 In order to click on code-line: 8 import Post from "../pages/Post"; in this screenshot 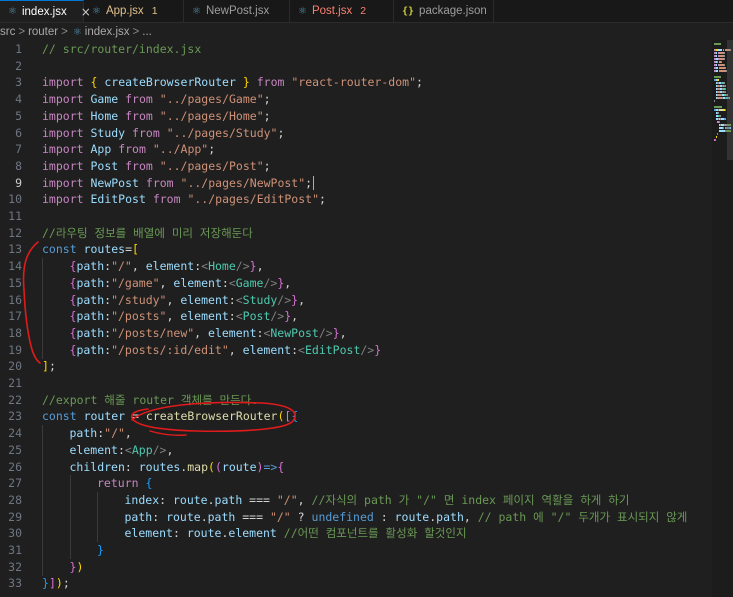, I will do `click(356, 166)`.